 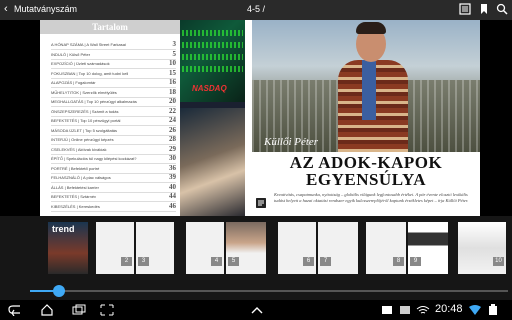 I want to click on wifi-signal-icon, so click(x=475, y=310).